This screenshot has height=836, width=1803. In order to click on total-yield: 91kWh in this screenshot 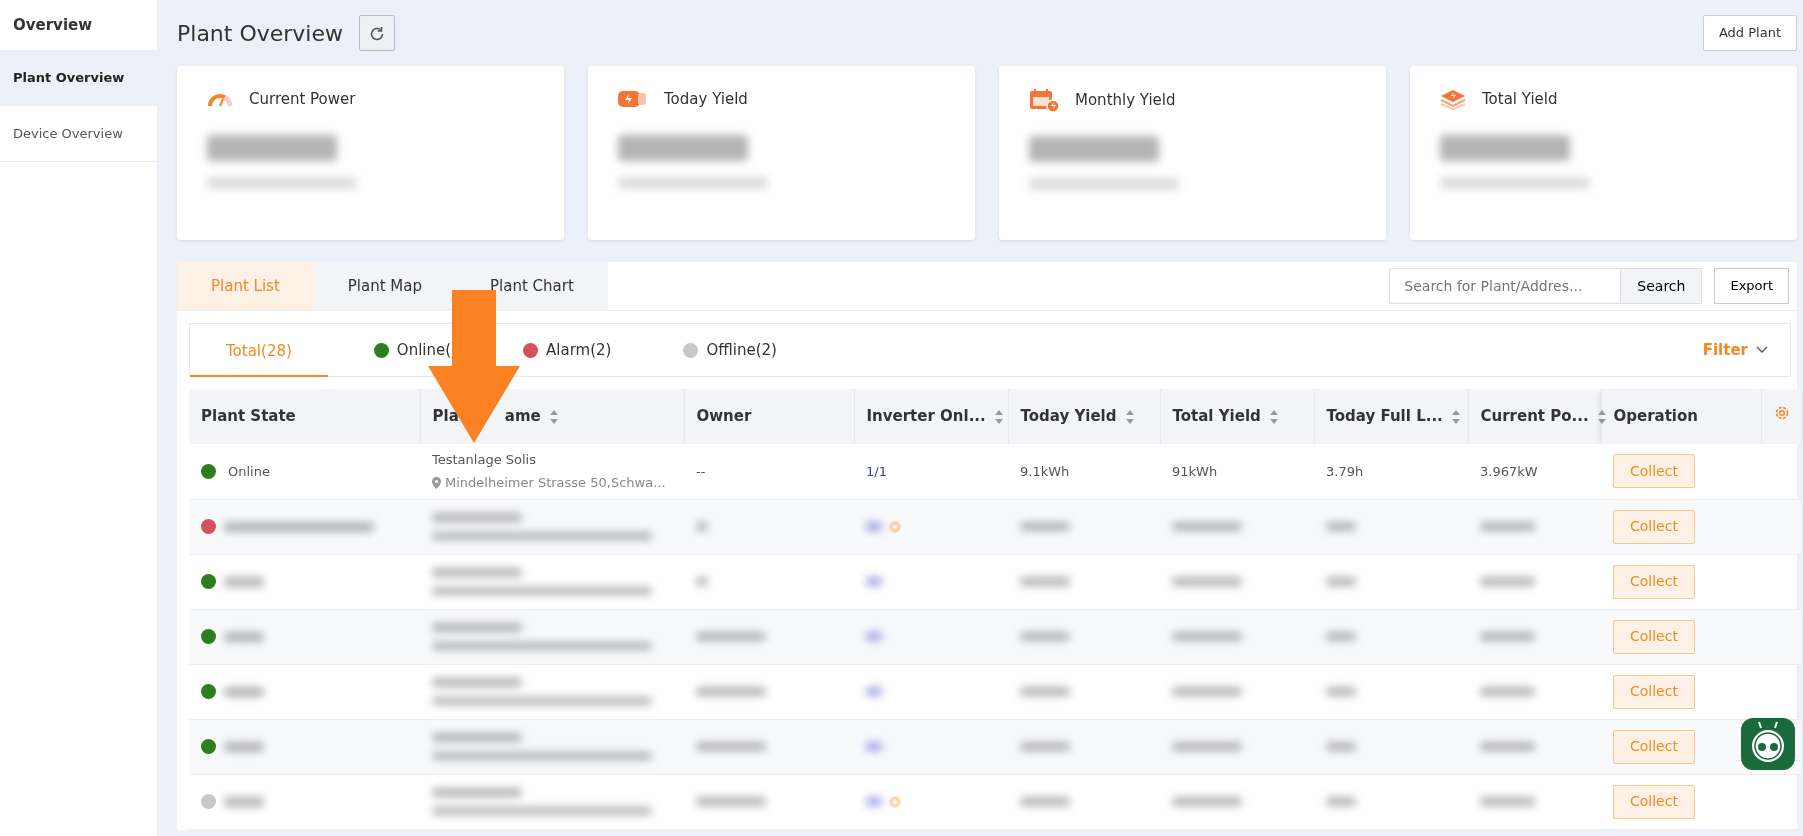, I will do `click(1195, 471)`.